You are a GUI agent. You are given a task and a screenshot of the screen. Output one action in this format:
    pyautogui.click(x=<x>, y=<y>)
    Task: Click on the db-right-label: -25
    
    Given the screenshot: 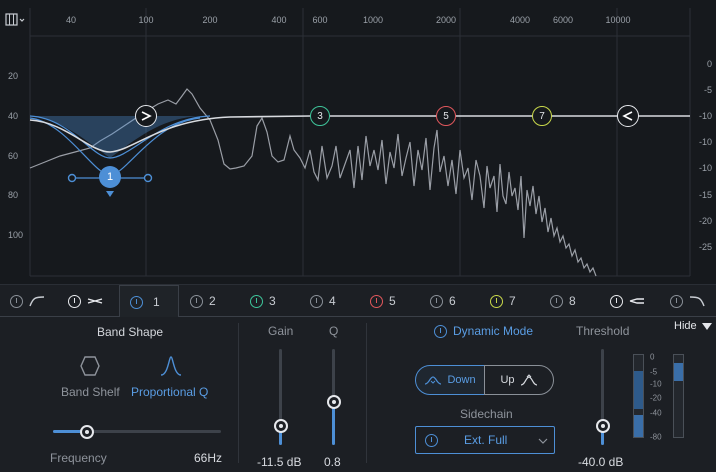 What is the action you would take?
    pyautogui.click(x=705, y=247)
    